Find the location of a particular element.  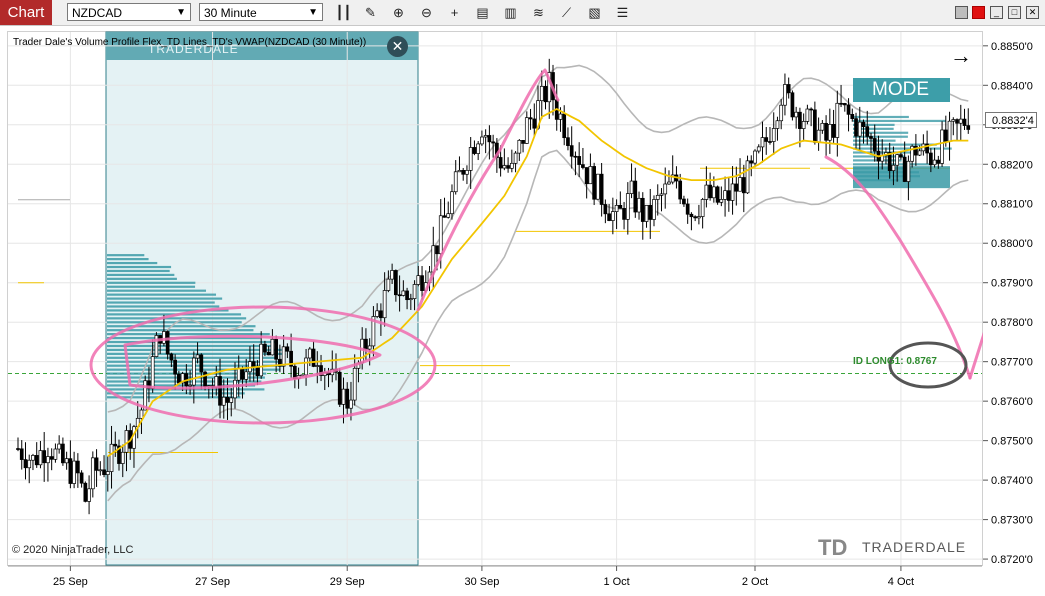

price-tick-label: 0.8790'0 is located at coordinates (1012, 284).